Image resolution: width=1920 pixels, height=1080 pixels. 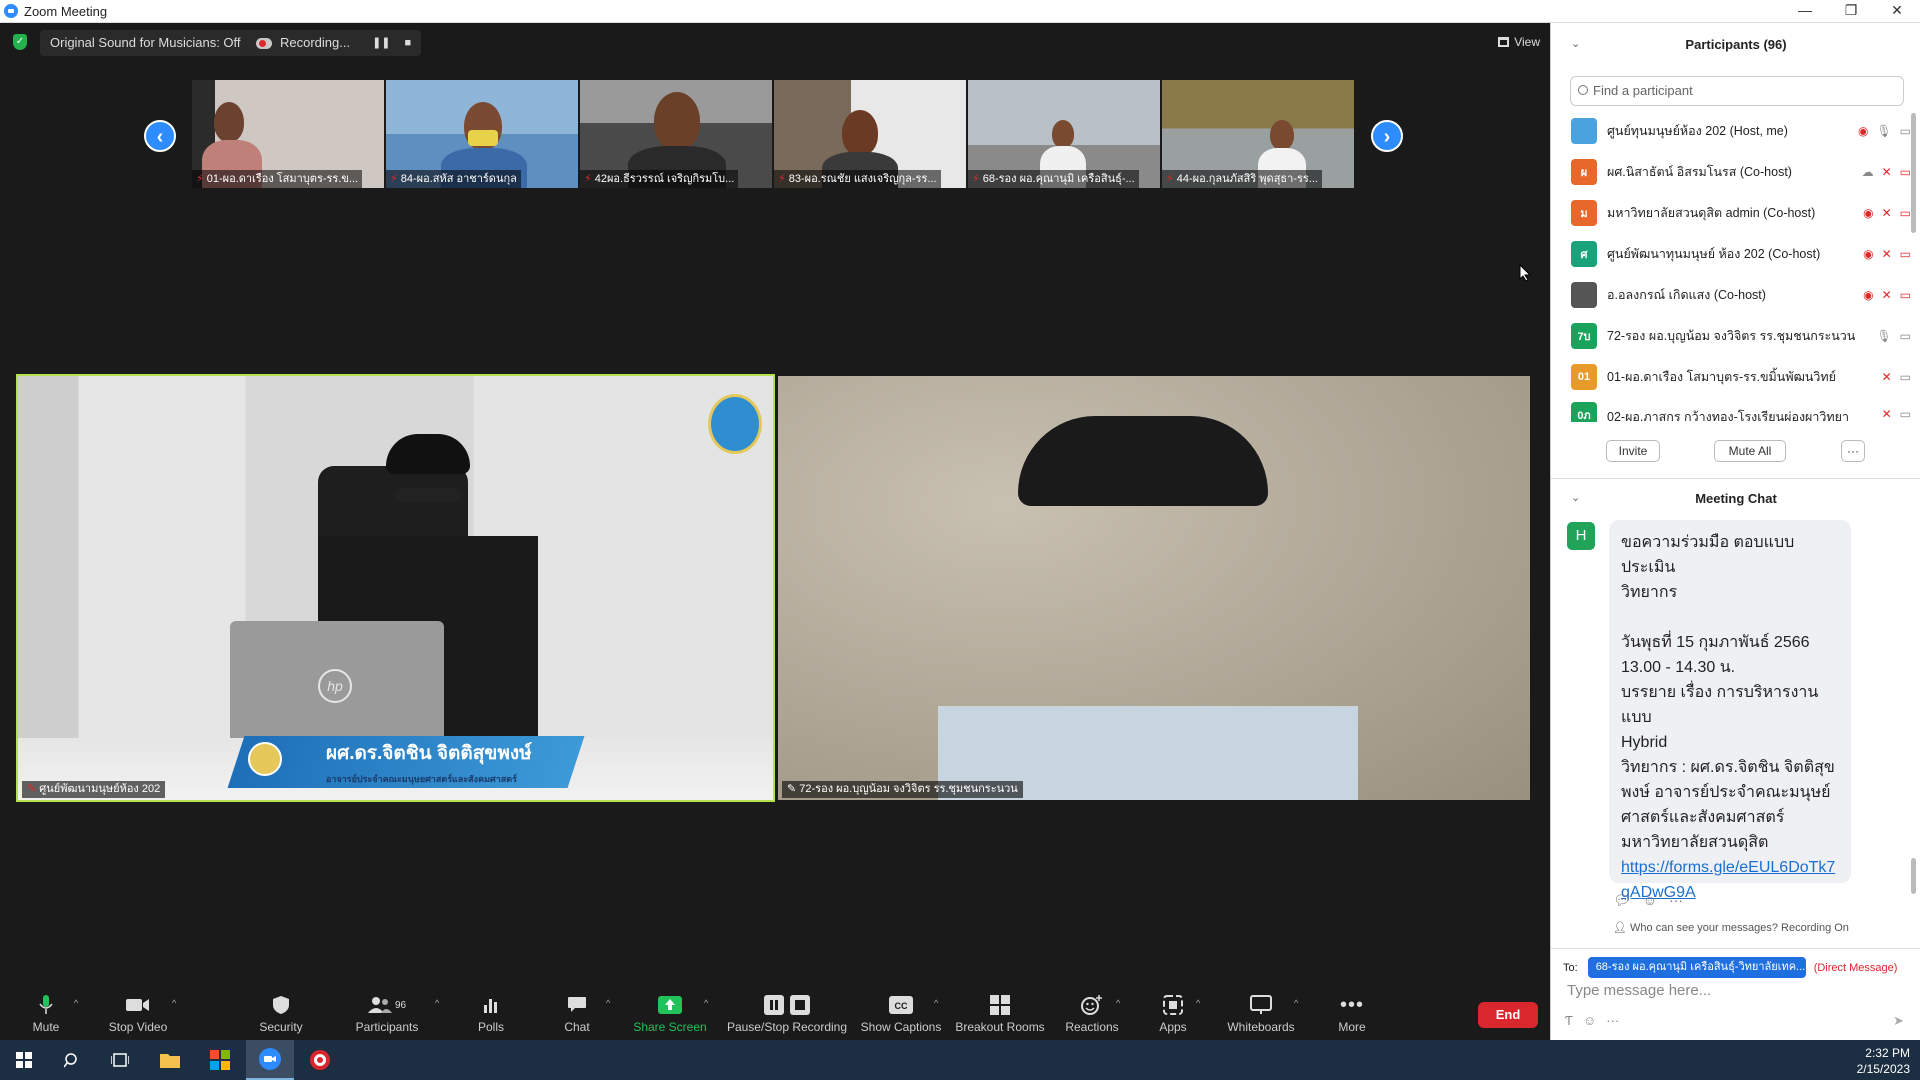 I want to click on emoji-icon: ☺︎, so click(x=1589, y=1020).